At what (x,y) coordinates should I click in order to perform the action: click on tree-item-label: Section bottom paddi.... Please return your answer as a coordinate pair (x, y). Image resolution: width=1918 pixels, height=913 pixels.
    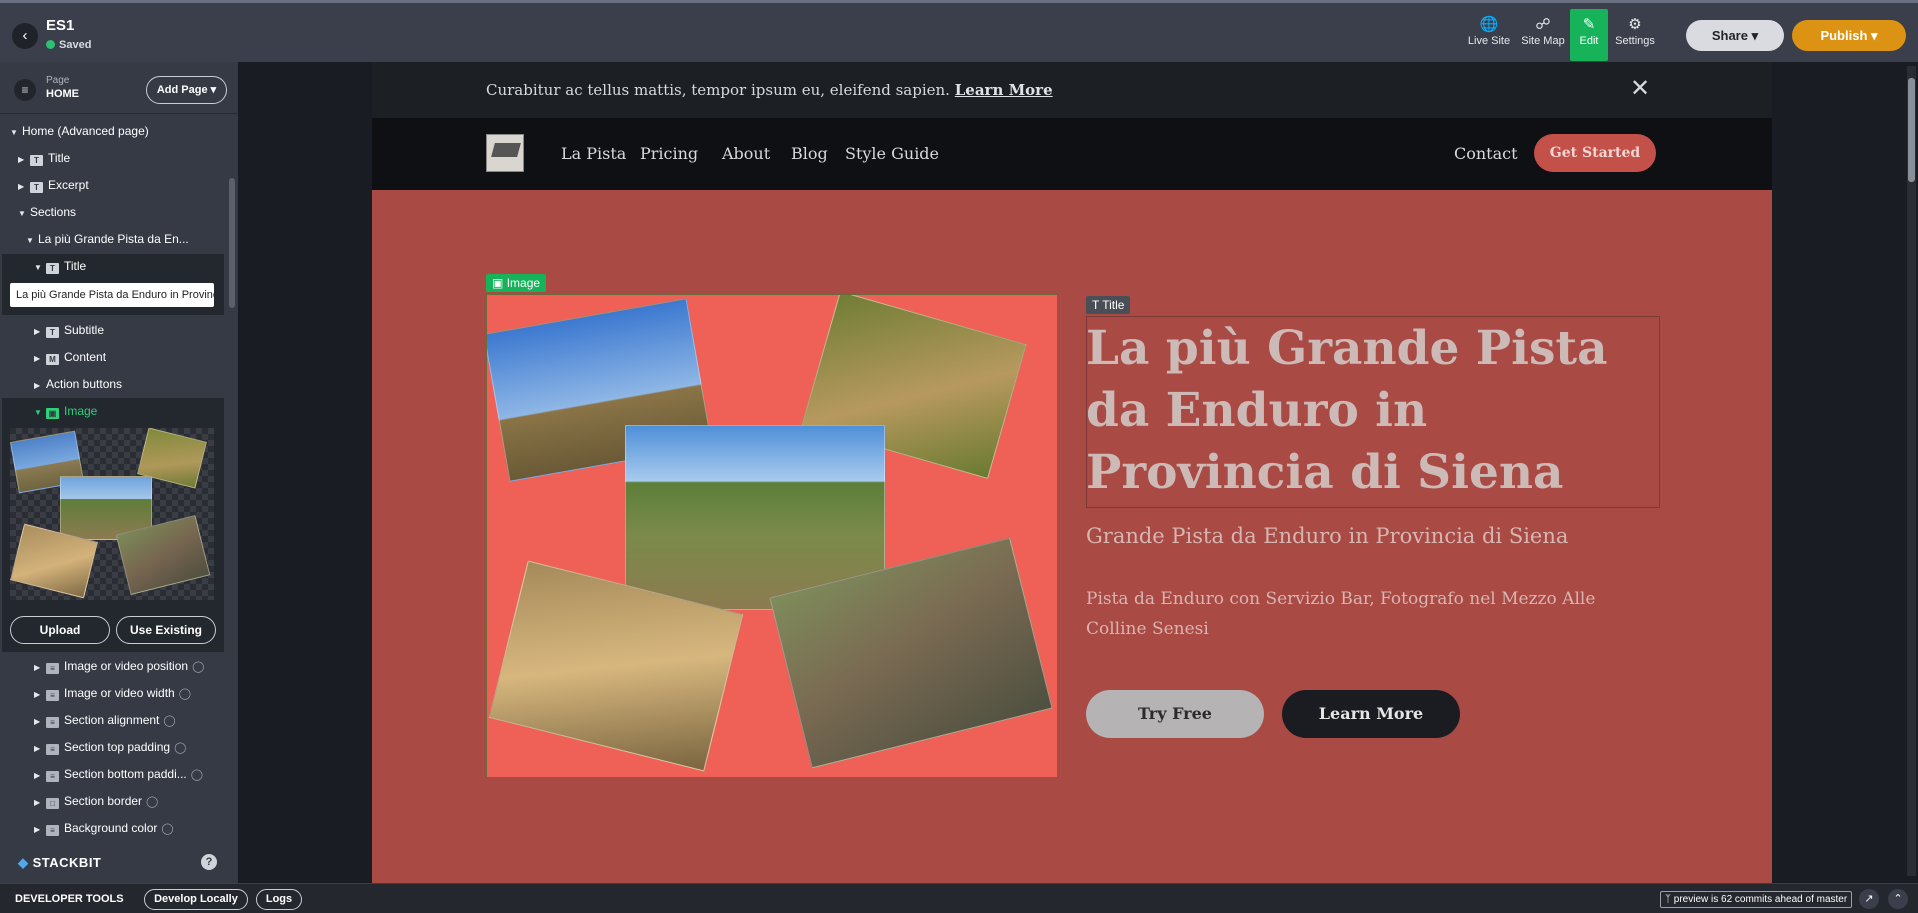
    Looking at the image, I should click on (125, 774).